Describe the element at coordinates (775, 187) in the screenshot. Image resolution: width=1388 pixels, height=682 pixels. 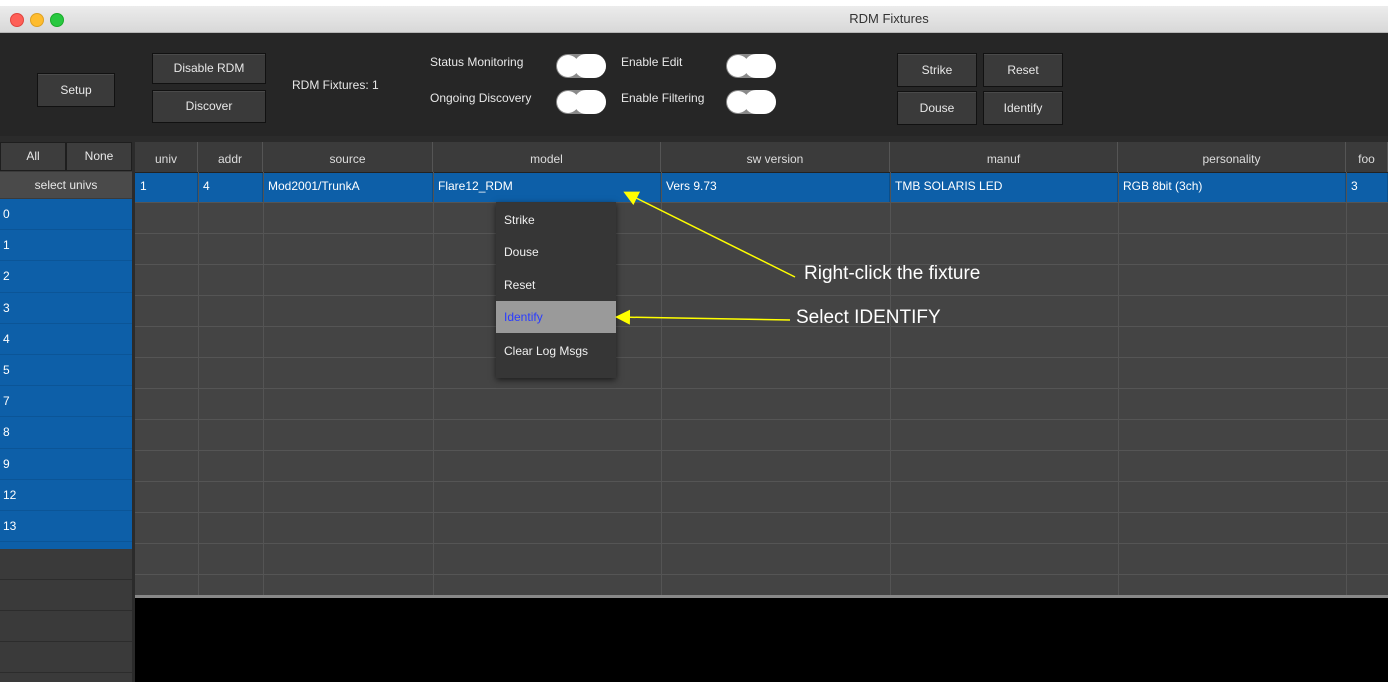
I see `table-cell: Vers 9.73` at that location.